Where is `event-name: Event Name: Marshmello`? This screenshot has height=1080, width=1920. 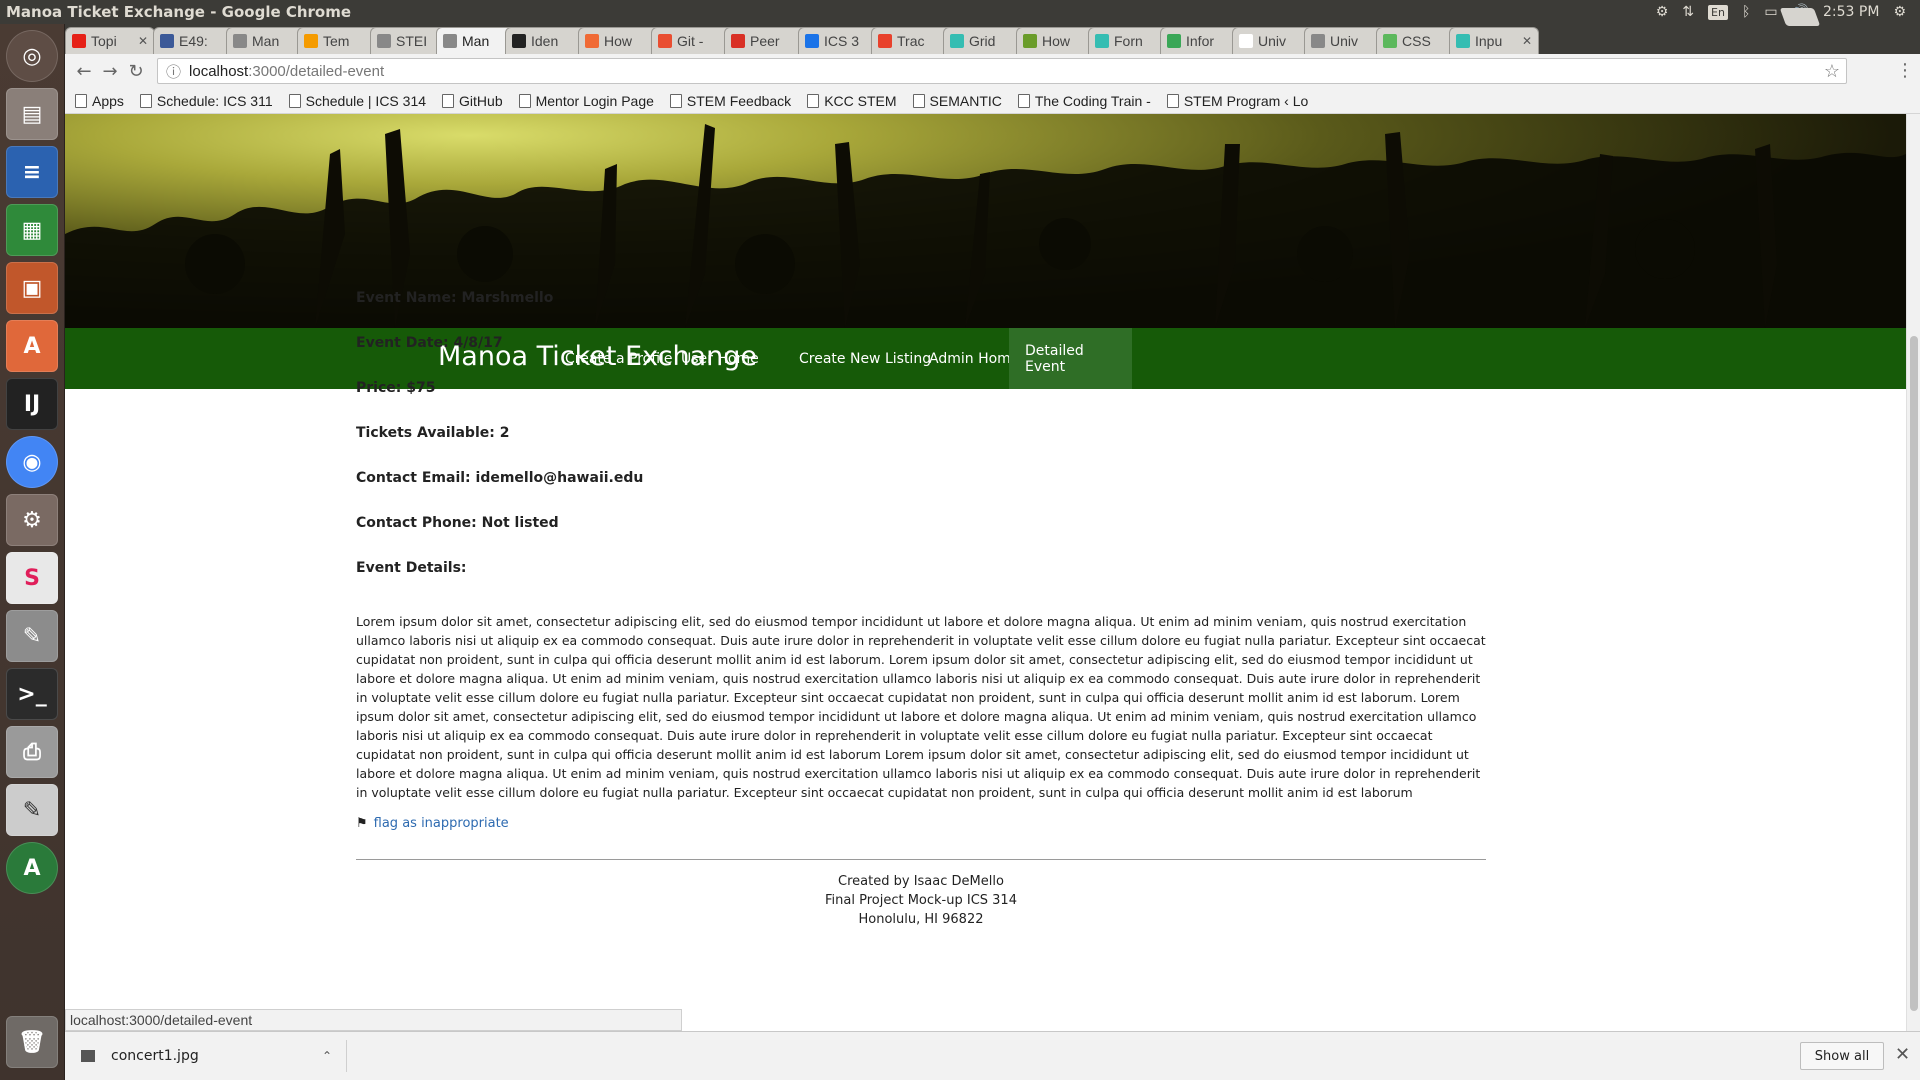 event-name: Event Name: Marshmello is located at coordinates (455, 298).